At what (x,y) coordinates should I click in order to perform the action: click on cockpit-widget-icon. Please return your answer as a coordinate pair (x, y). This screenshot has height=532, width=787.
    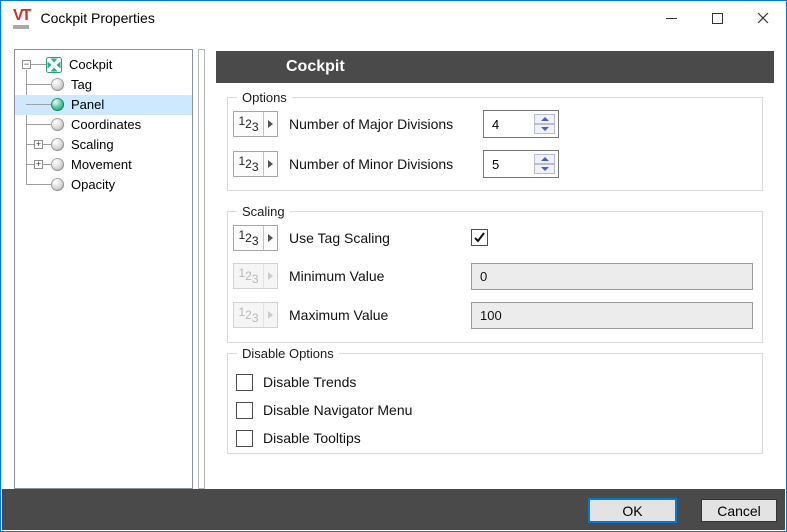
    Looking at the image, I should click on (54, 65).